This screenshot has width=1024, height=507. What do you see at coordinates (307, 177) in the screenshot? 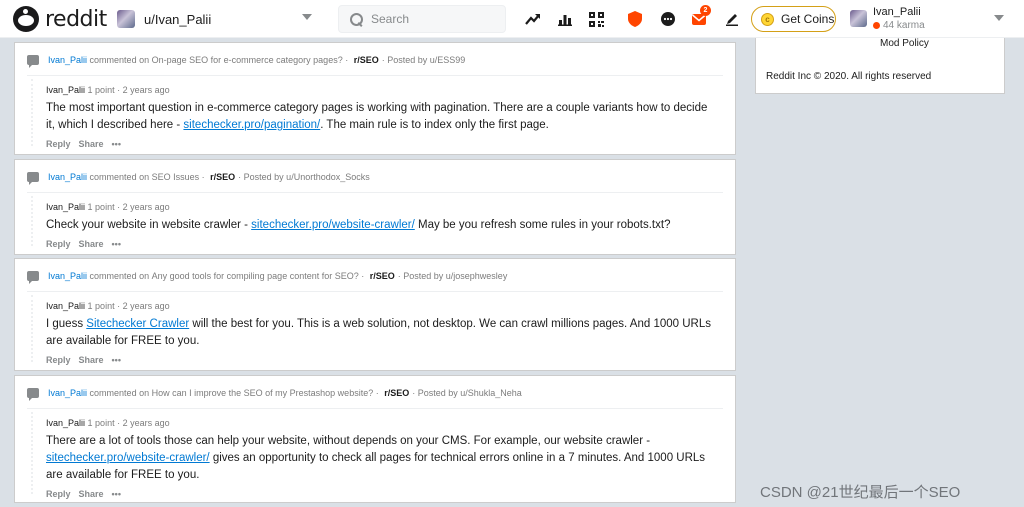
I see `posted-by: Posted by u/Unorthodox_Socks` at bounding box center [307, 177].